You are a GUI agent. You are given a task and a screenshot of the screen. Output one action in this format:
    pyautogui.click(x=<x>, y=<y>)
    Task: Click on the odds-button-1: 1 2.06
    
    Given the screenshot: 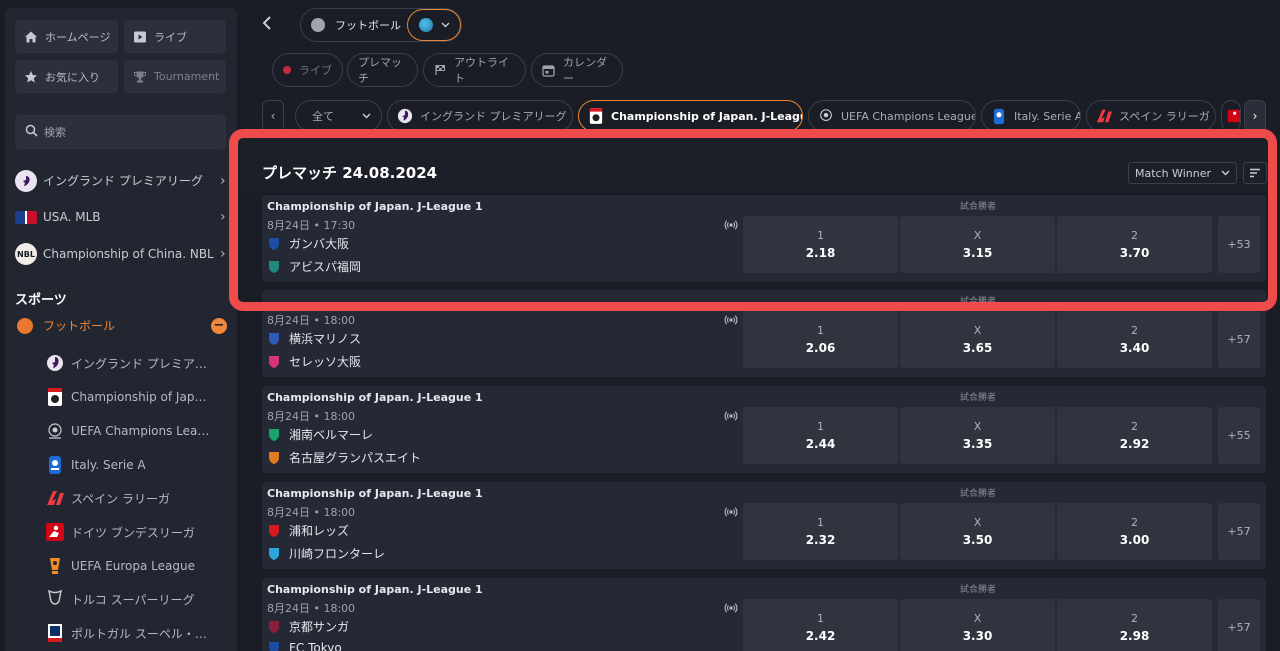 What is the action you would take?
    pyautogui.click(x=820, y=339)
    